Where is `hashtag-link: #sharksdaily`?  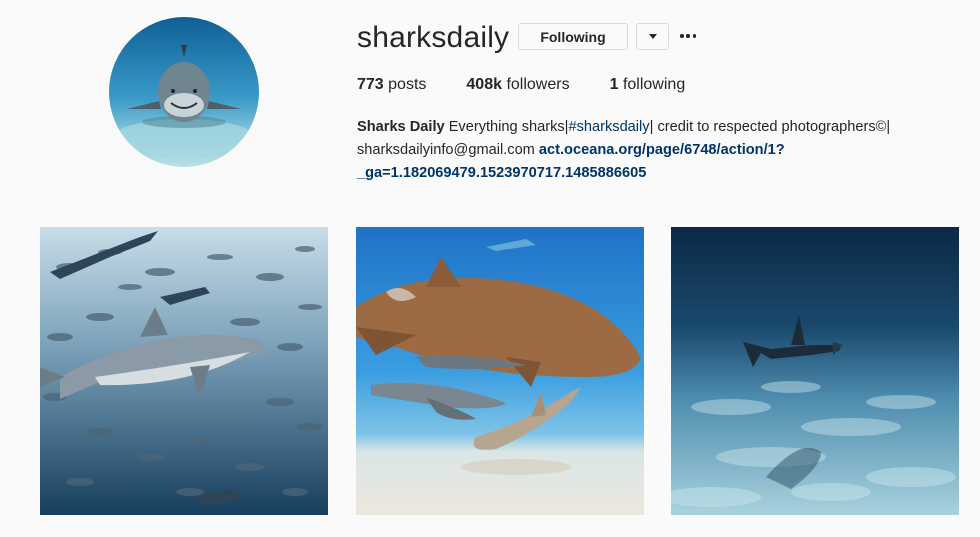
hashtag-link: #sharksdaily is located at coordinates (608, 127).